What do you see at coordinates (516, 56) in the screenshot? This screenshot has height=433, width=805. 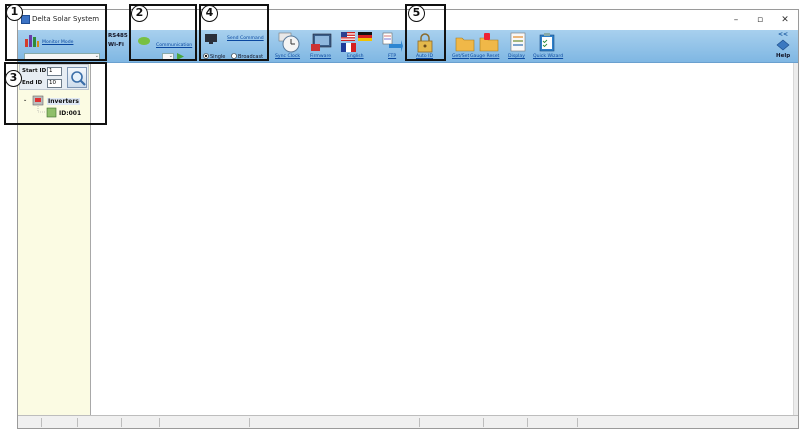 I see `display-link: Display` at bounding box center [516, 56].